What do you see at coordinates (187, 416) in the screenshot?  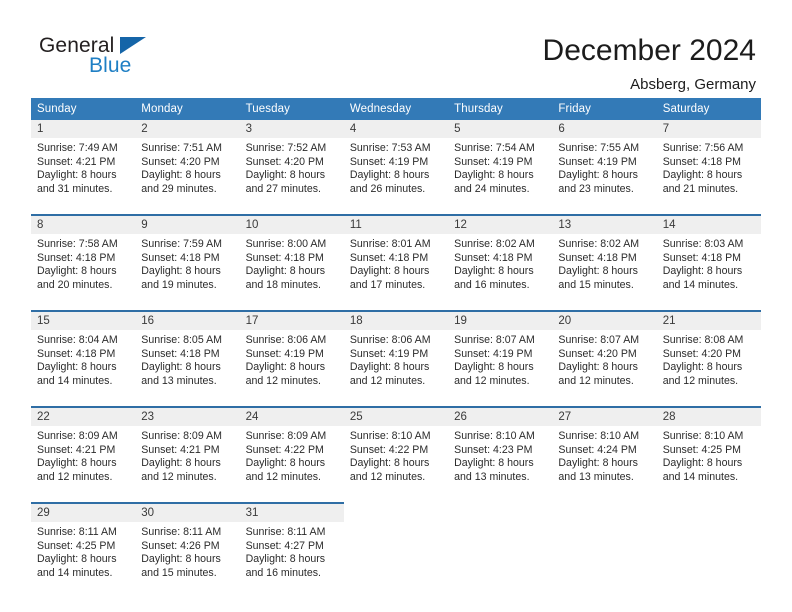 I see `day-number-cell: 23` at bounding box center [187, 416].